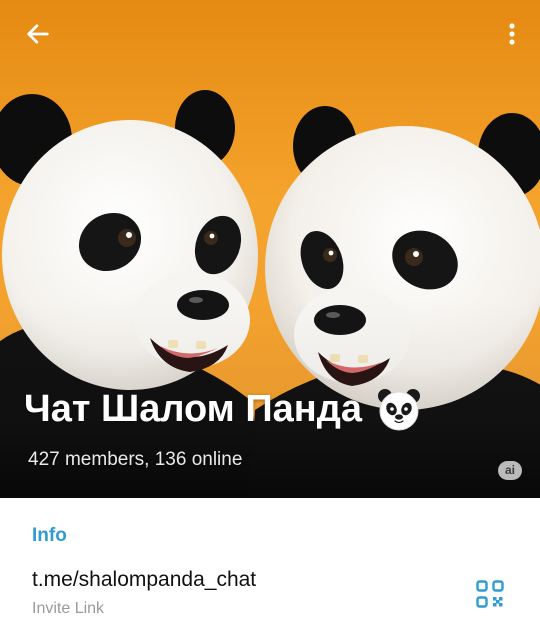 The width and height of the screenshot is (540, 639). I want to click on ai-badge: ai, so click(510, 470).